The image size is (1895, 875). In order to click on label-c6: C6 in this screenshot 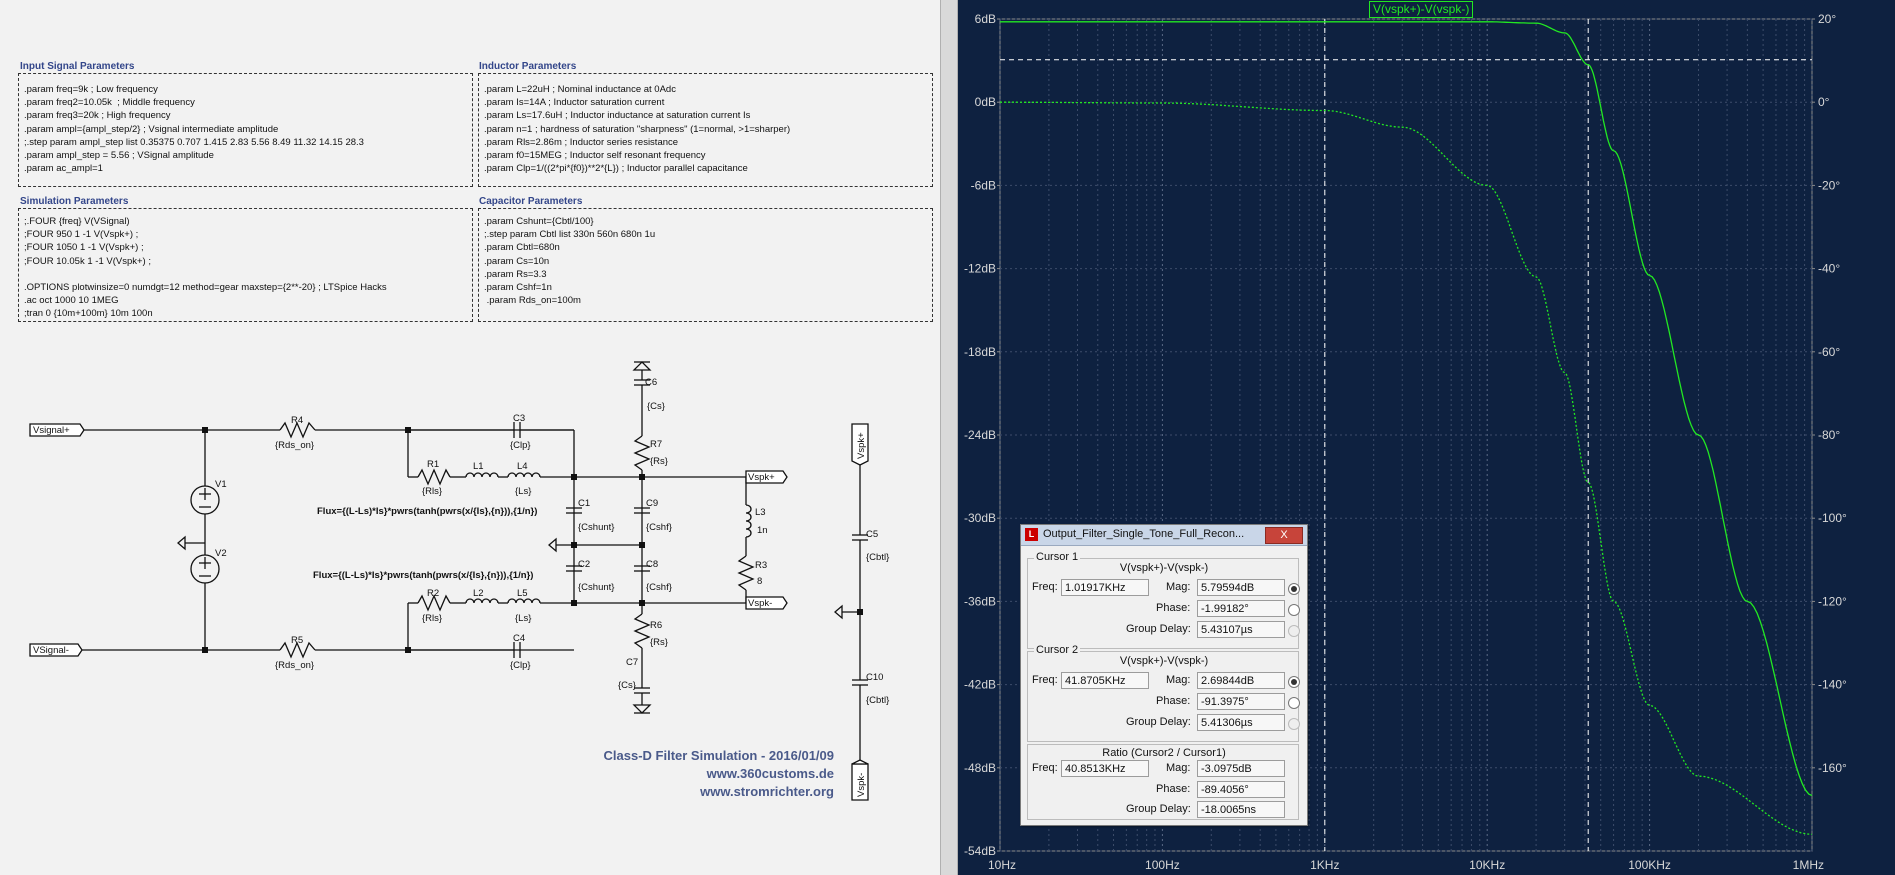, I will do `click(651, 382)`.